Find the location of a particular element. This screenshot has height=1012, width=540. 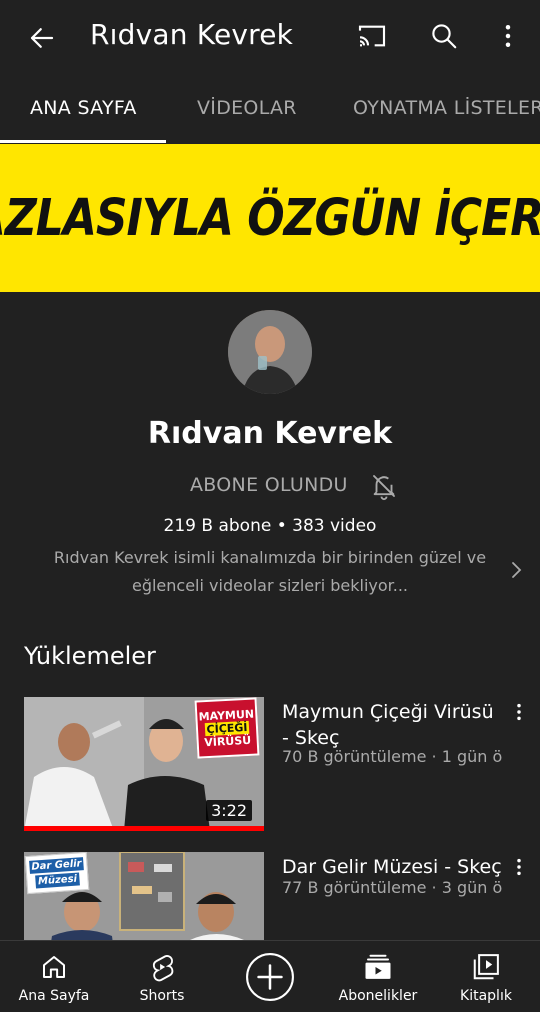

nav-subscriptions-label: Abonelikler is located at coordinates (378, 996).